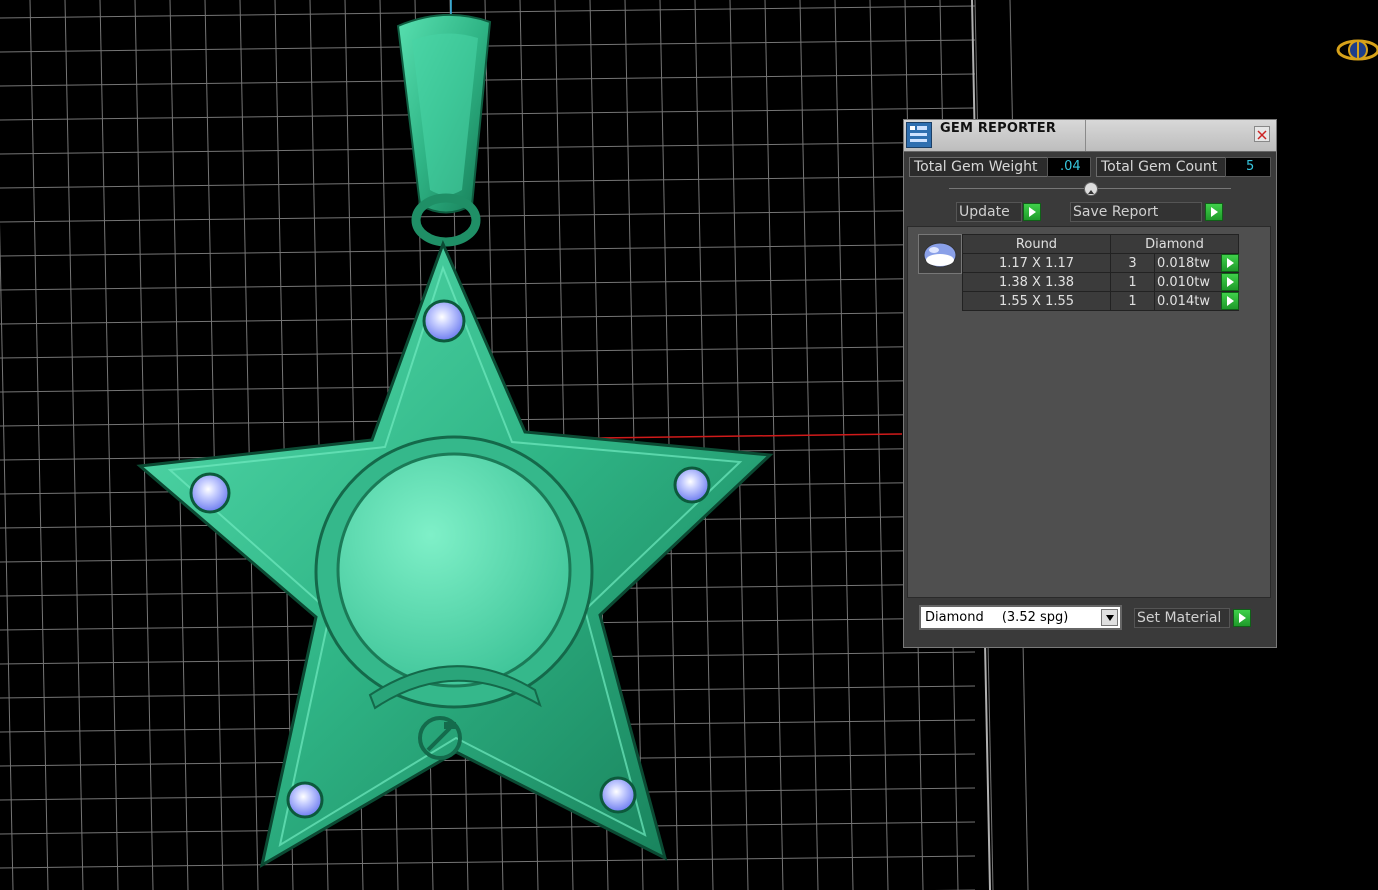 The width and height of the screenshot is (1378, 890). What do you see at coordinates (998, 128) in the screenshot?
I see `panel-title: GEM REPORTER` at bounding box center [998, 128].